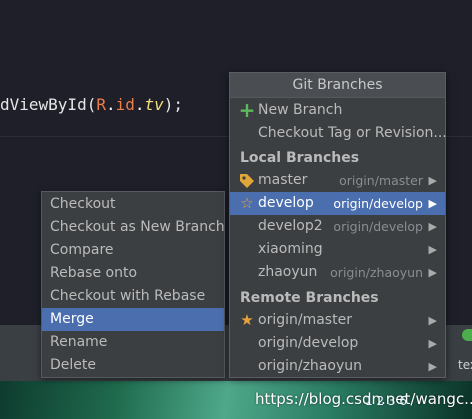 This screenshot has width=472, height=419. What do you see at coordinates (309, 298) in the screenshot?
I see `remote-branches-header: Remote Branches` at bounding box center [309, 298].